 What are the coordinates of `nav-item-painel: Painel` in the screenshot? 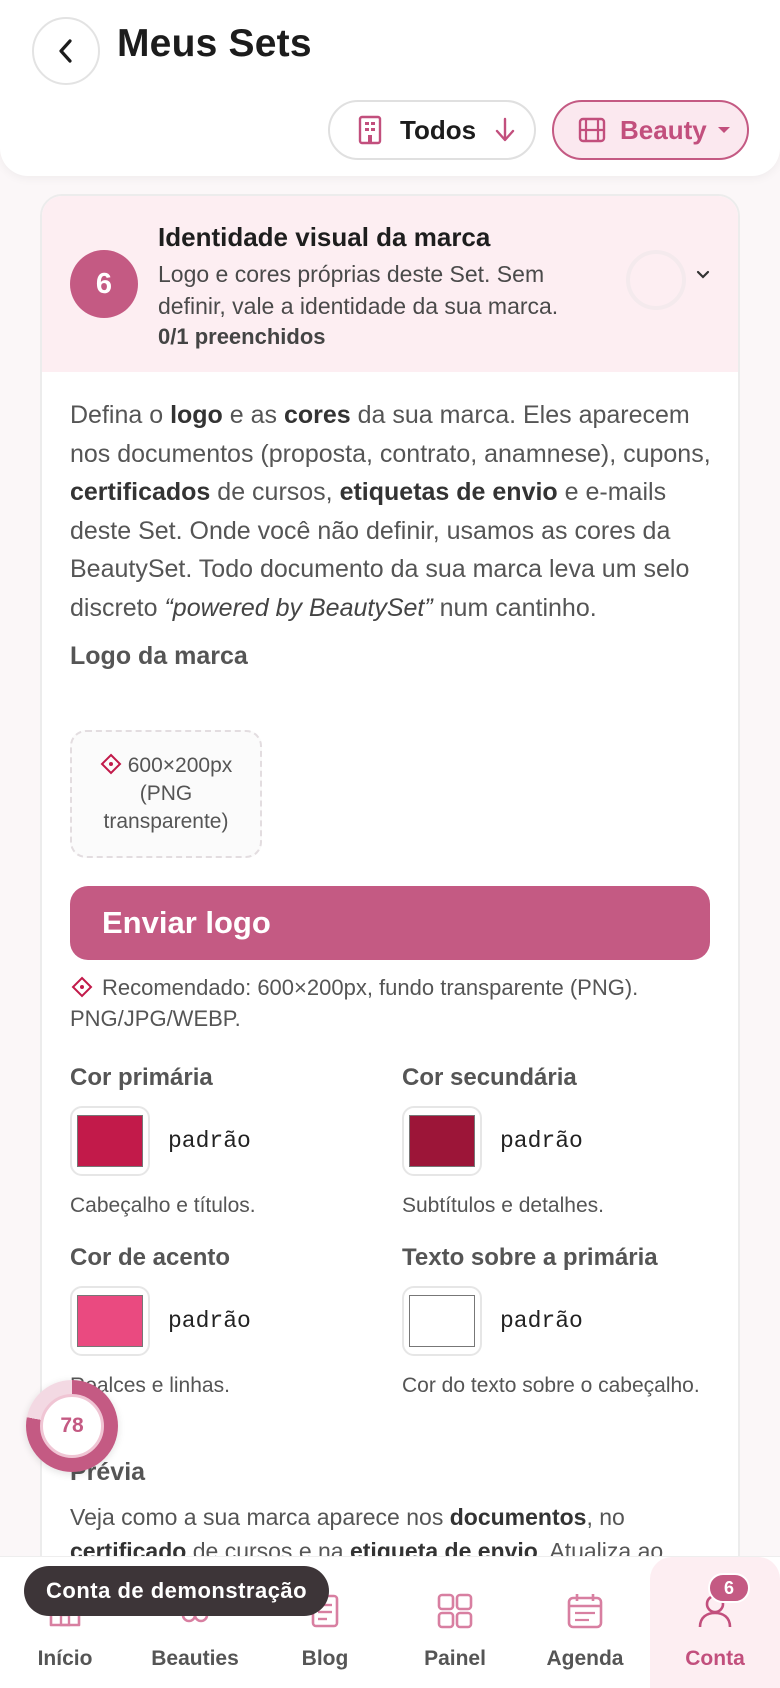 It's located at (455, 1622).